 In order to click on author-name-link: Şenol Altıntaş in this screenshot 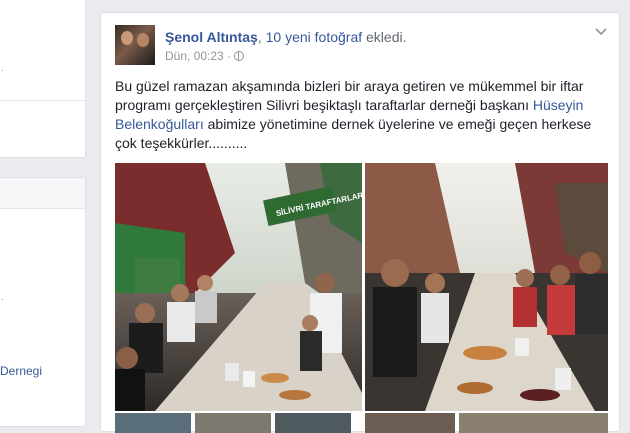, I will do `click(211, 37)`.